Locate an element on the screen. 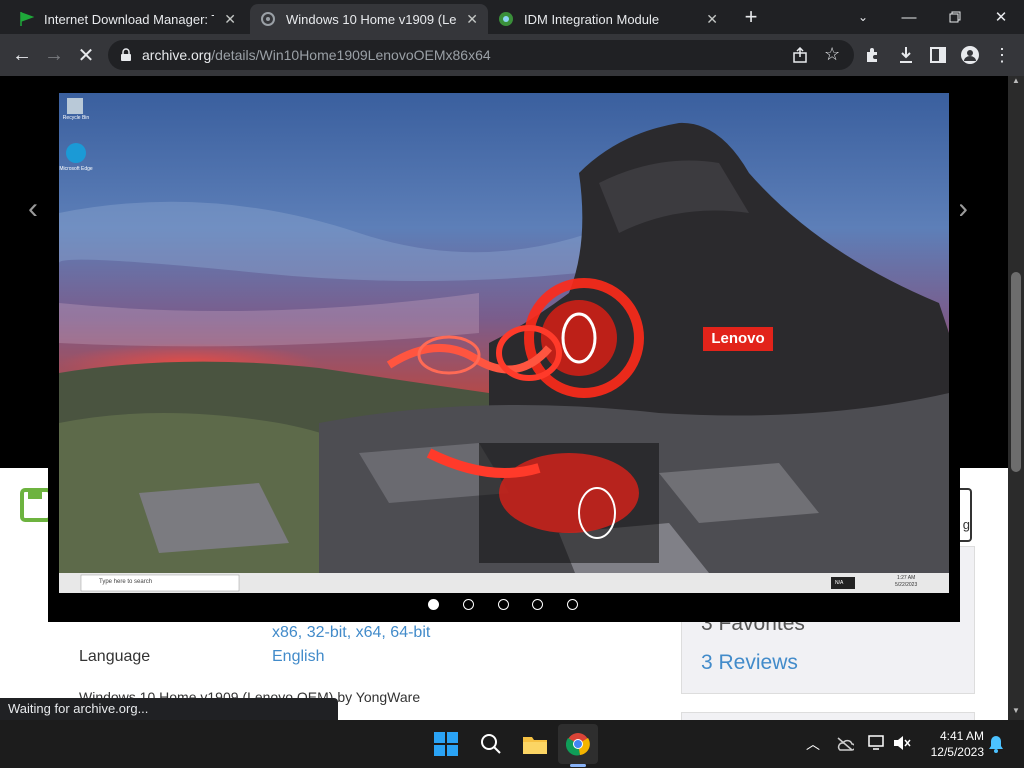 This screenshot has height=768, width=1024. folder-icon is located at coordinates (535, 745).